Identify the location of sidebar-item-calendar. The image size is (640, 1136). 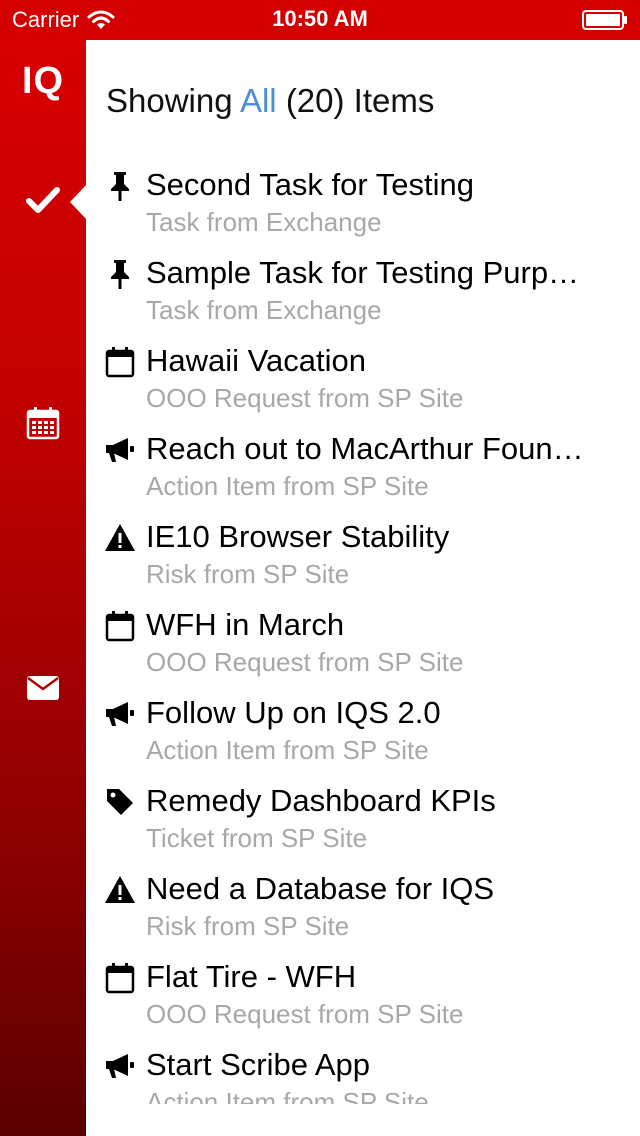
(43, 425).